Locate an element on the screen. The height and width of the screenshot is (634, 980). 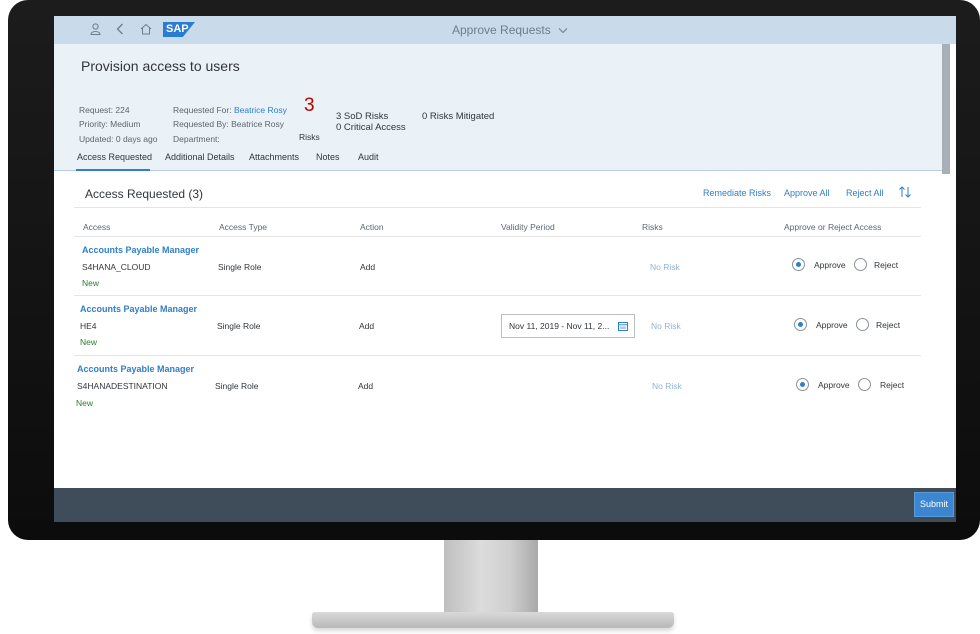
page-title: Provision access to users is located at coordinates (160, 66).